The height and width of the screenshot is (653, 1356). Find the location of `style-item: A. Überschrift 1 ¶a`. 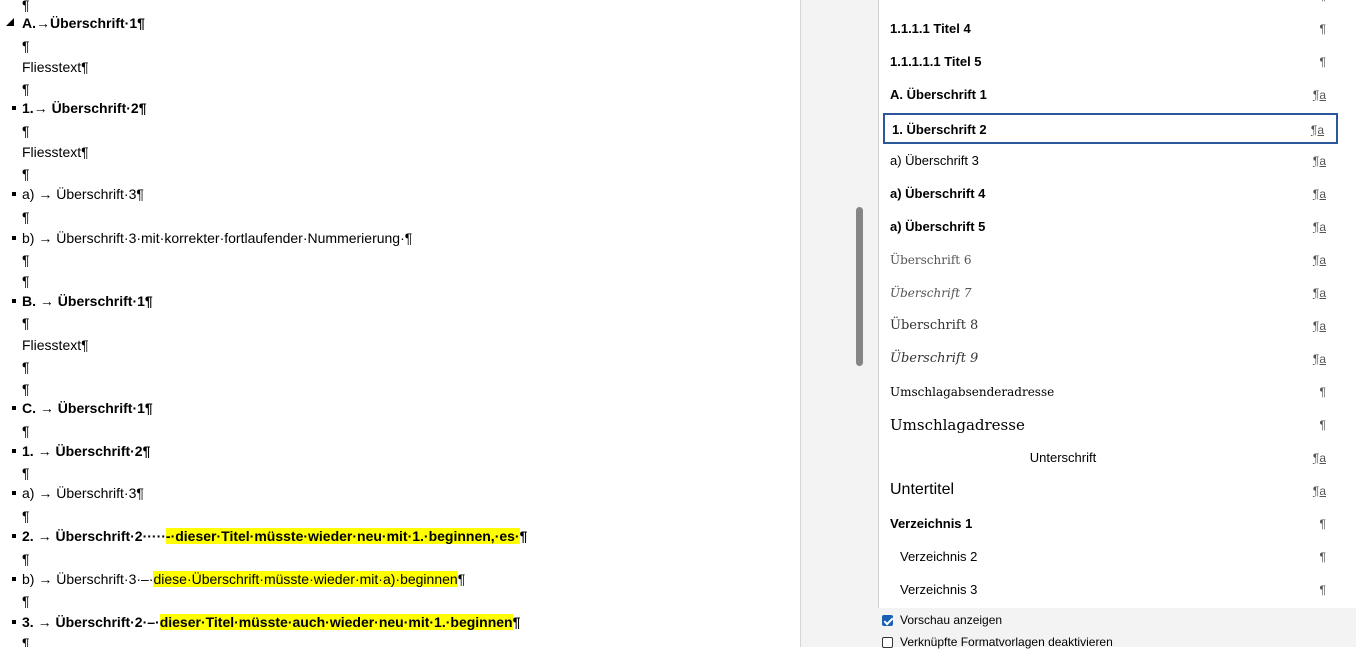

style-item: A. Überschrift 1 ¶a is located at coordinates (1110, 95).